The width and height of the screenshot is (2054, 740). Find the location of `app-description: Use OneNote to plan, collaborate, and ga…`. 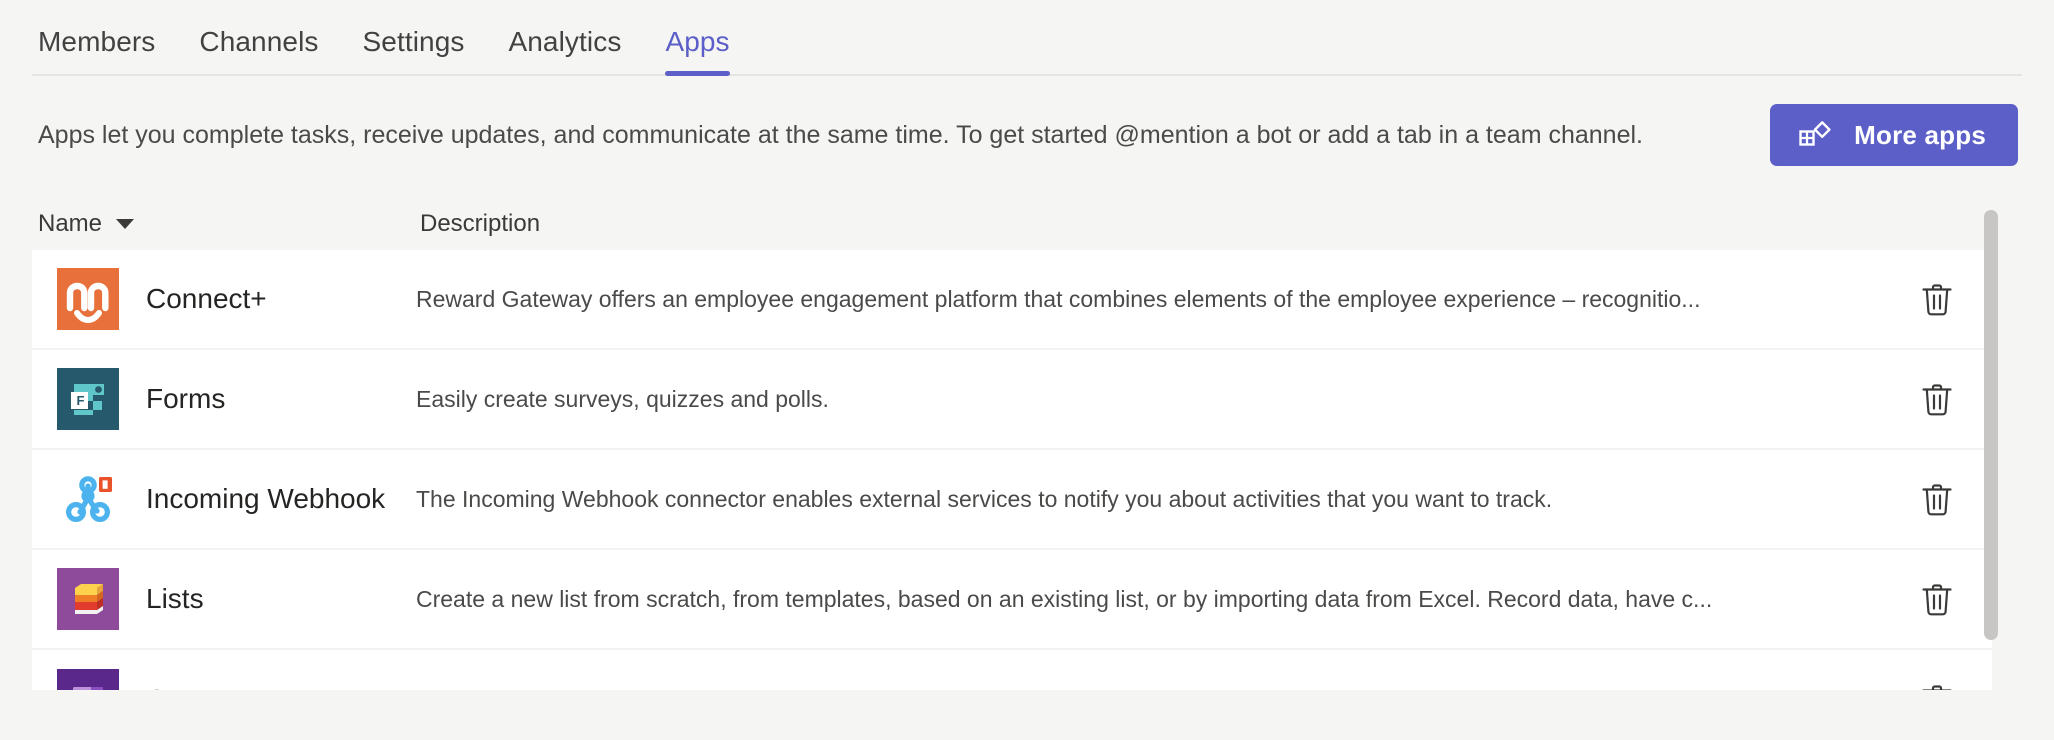

app-description: Use OneNote to plan, collaborate, and ga… is located at coordinates (1149, 689).